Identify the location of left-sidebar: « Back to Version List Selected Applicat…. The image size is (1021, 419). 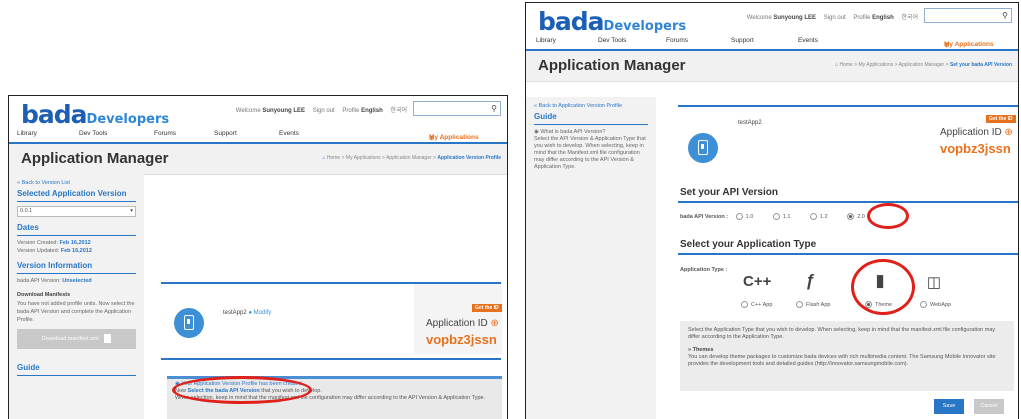
(76, 296).